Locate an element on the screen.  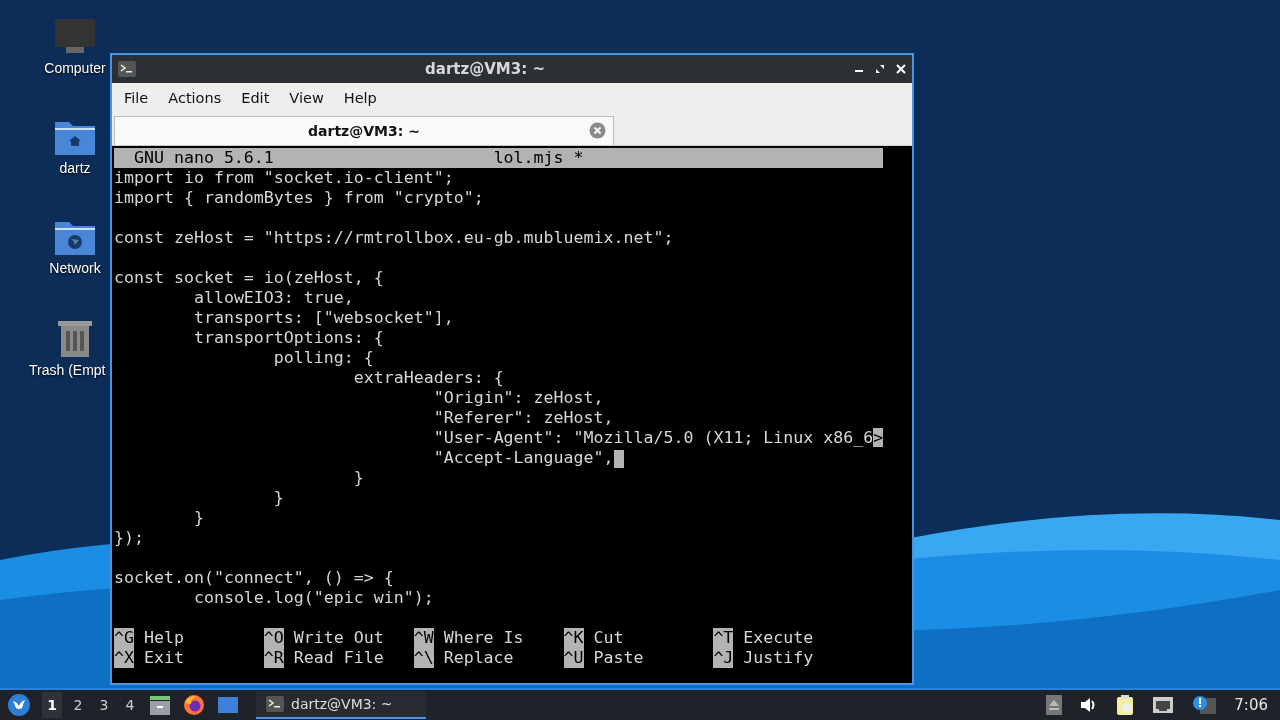
window-title: dartz@VM3: ~ is located at coordinates (485, 69).